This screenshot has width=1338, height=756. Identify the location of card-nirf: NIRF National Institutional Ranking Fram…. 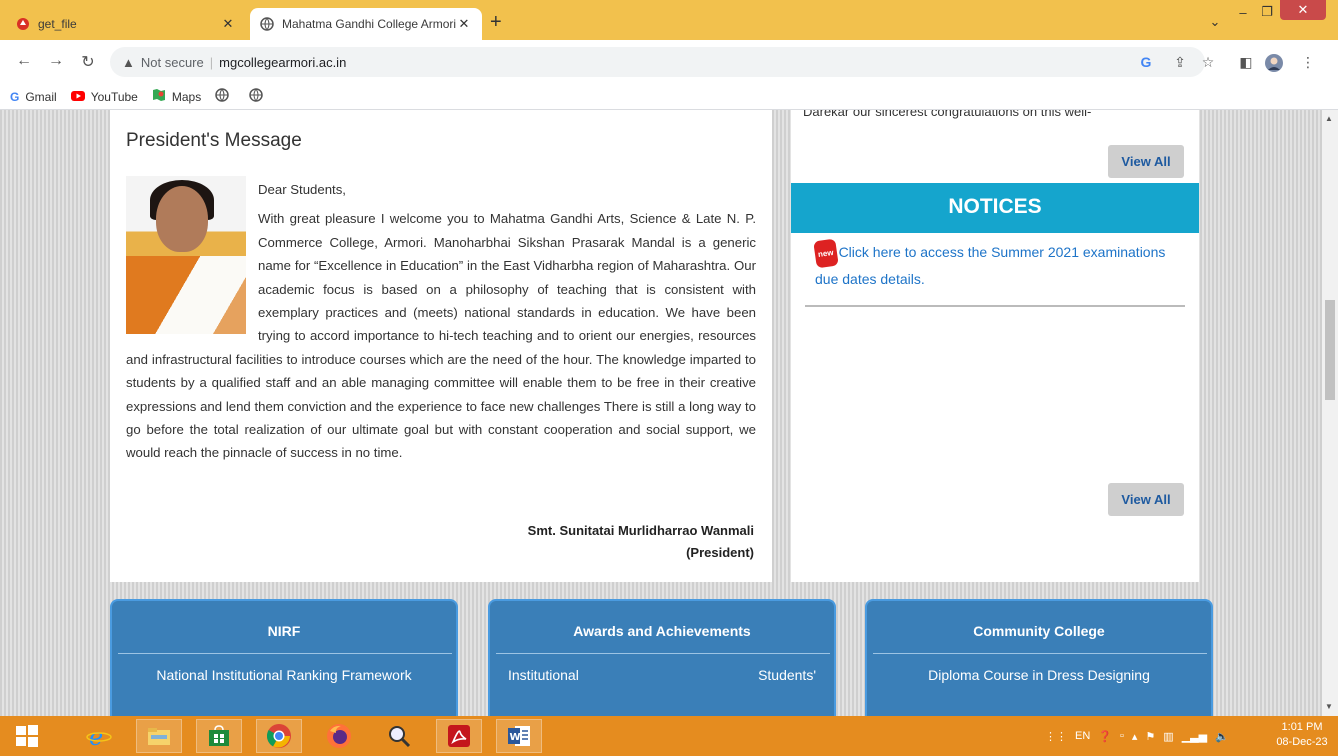
(284, 657).